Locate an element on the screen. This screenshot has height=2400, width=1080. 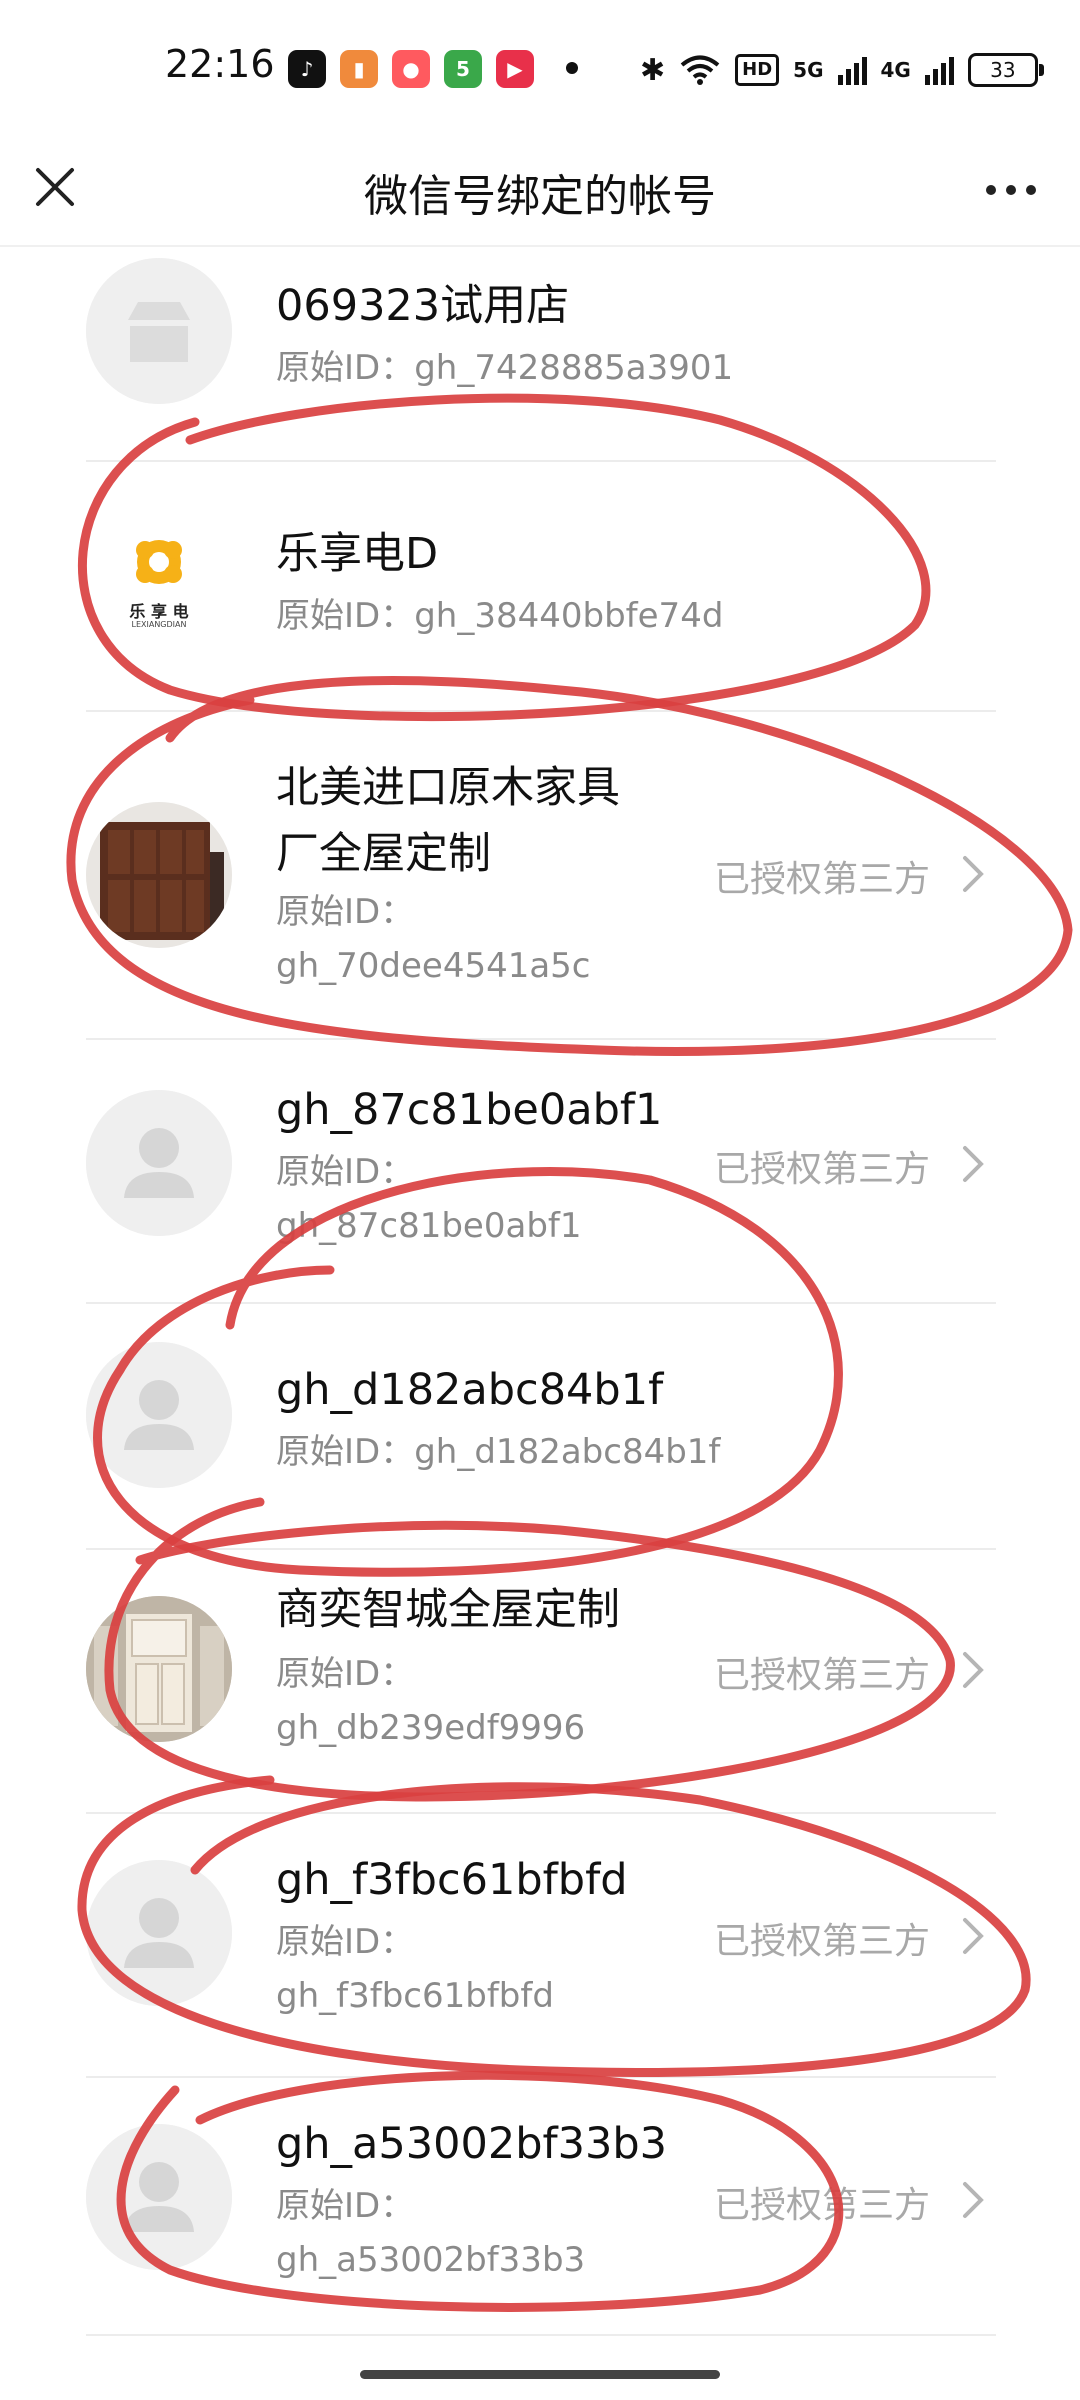
account-row: 069323试用店 原始ID：gh_7428885a3901 is located at coordinates (540, 355).